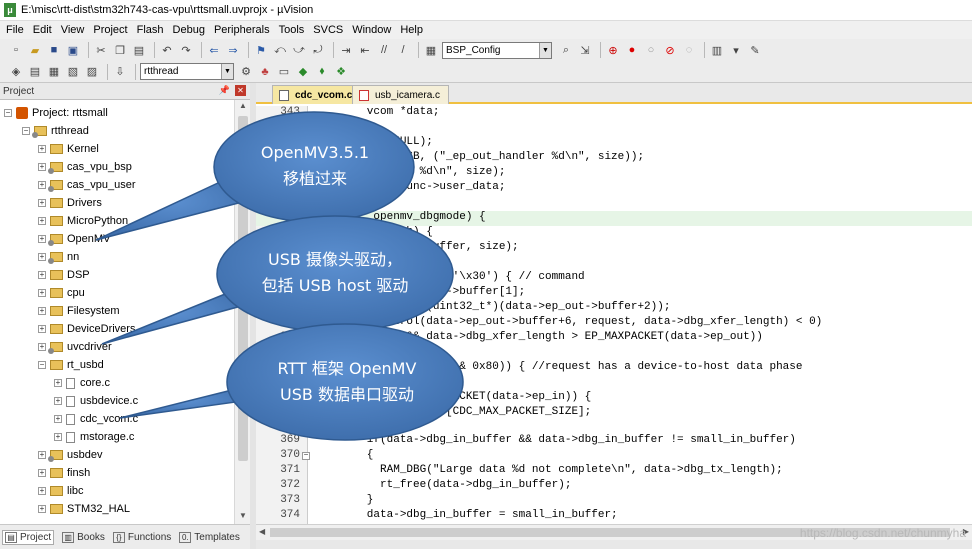 Image resolution: width=972 pixels, height=549 pixels. What do you see at coordinates (55, 131) in the screenshot?
I see `tree-item-rtthread: − rtthread` at bounding box center [55, 131].